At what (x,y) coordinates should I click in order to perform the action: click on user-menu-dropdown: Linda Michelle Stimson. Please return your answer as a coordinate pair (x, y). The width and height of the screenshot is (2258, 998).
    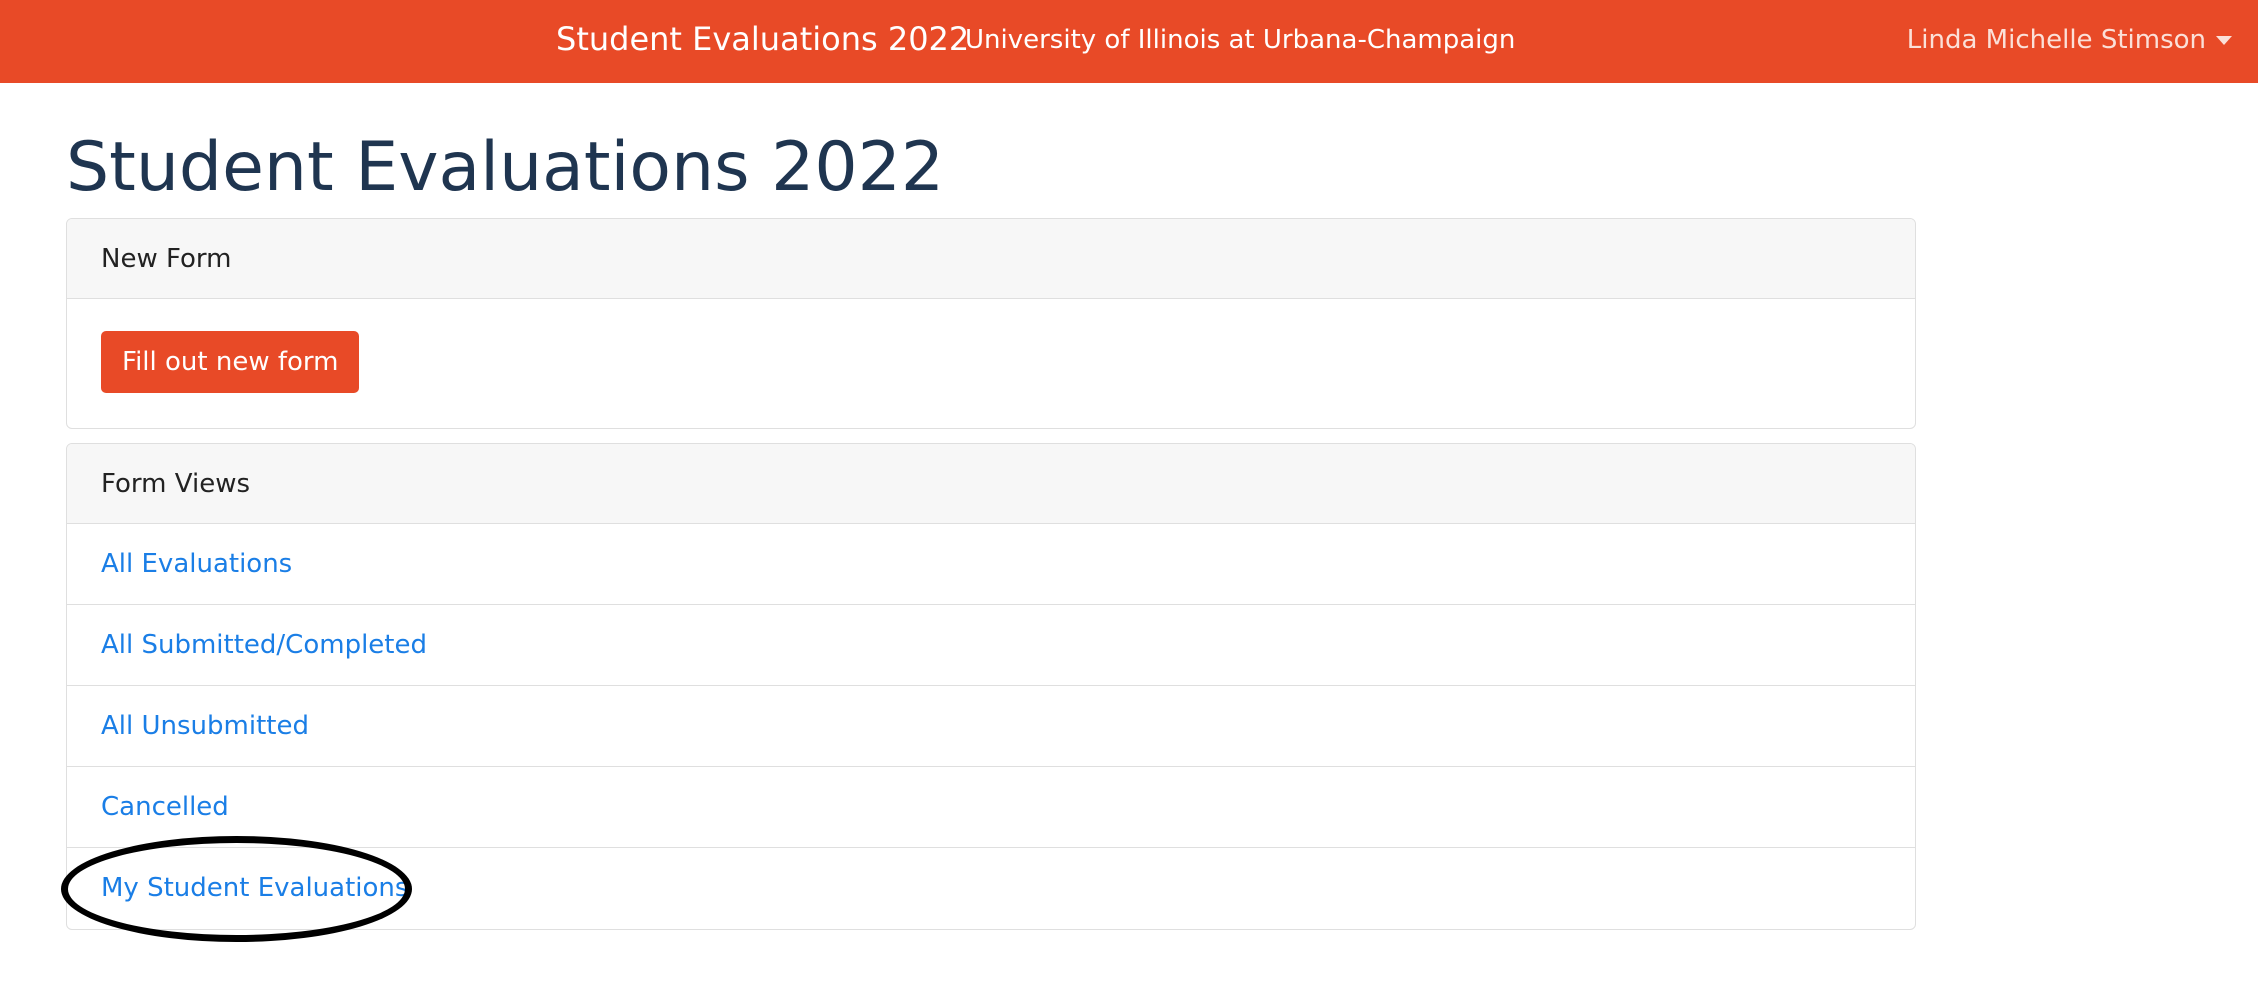
    Looking at the image, I should click on (2069, 40).